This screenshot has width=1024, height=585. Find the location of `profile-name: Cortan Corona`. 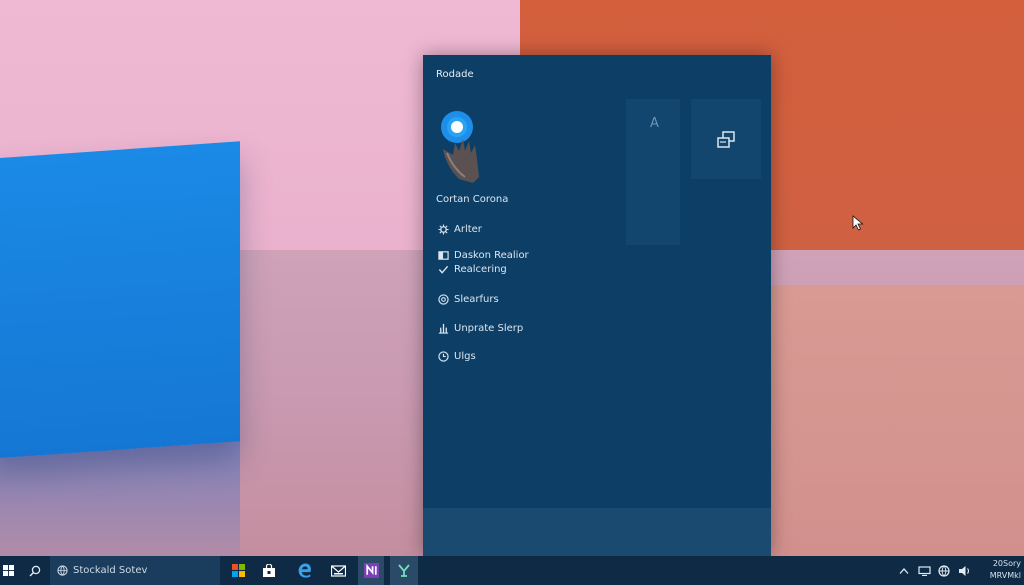

profile-name: Cortan Corona is located at coordinates (472, 199).